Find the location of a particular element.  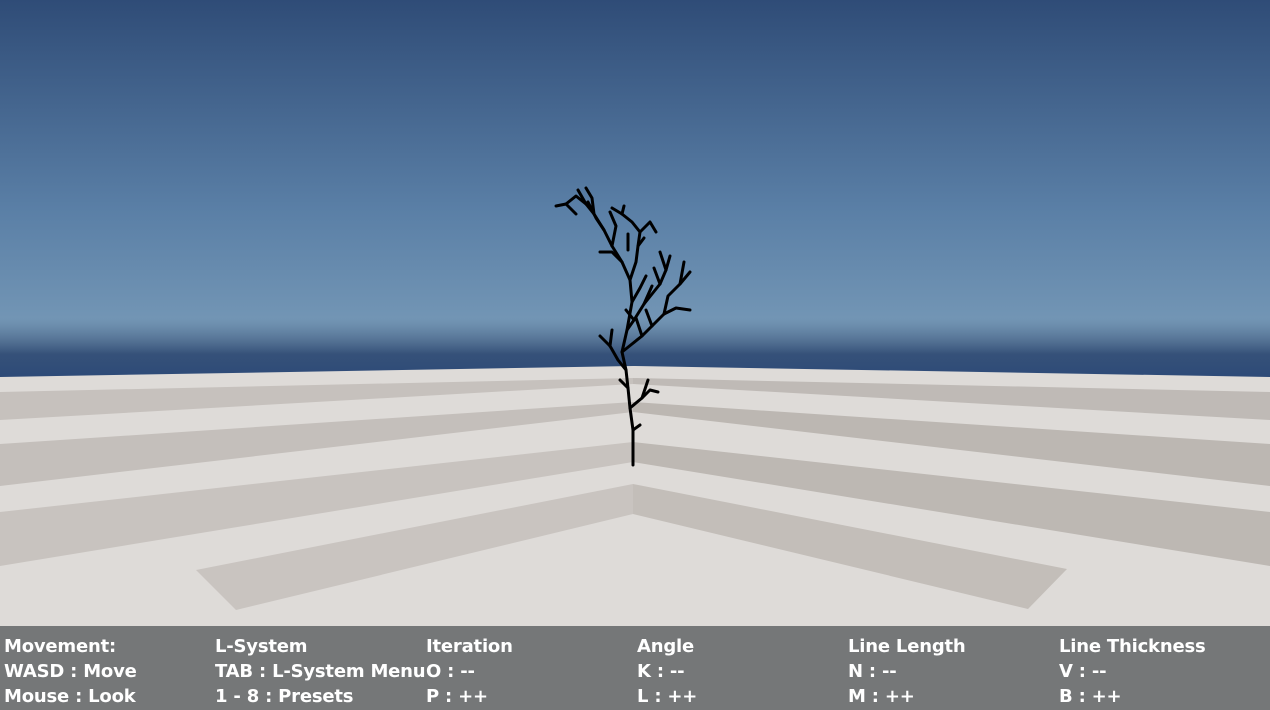

hud-line-angle-decrease: K : -- is located at coordinates (661, 671).